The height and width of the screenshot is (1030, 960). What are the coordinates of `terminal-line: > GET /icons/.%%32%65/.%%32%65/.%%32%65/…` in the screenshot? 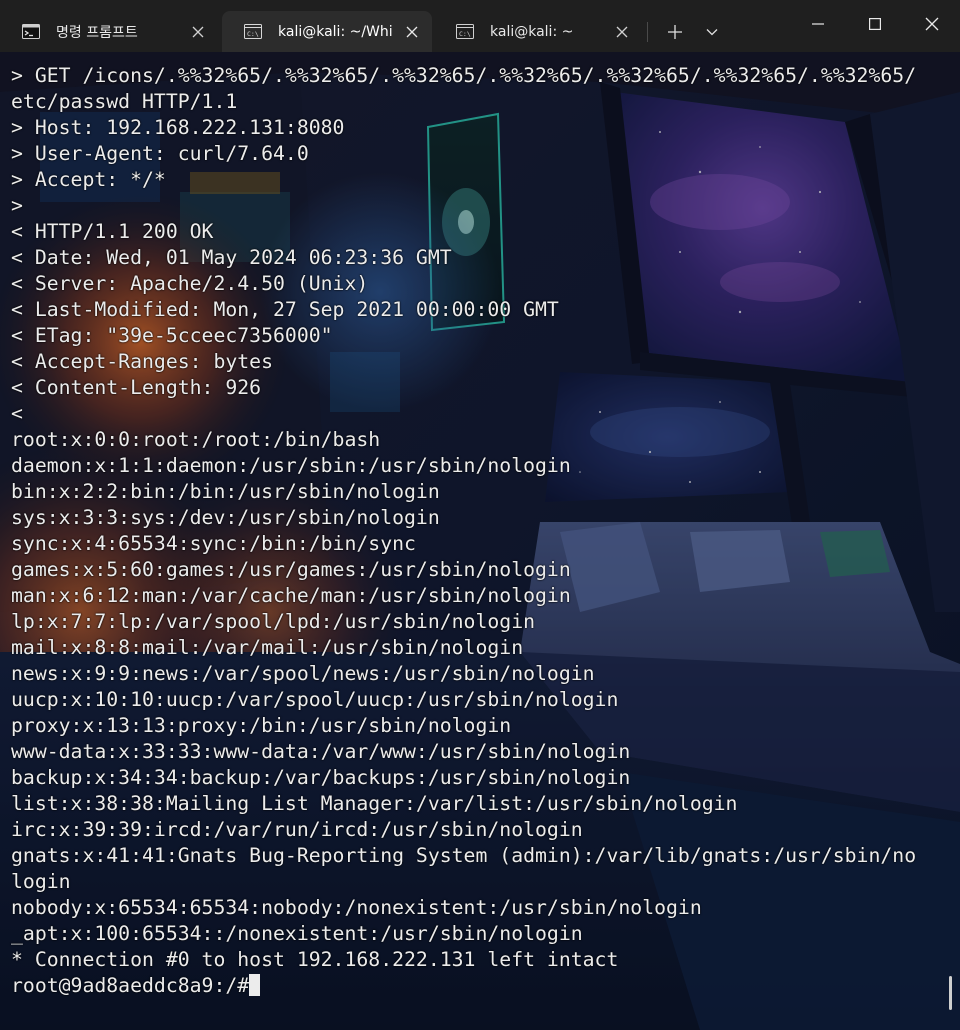 It's located at (464, 75).